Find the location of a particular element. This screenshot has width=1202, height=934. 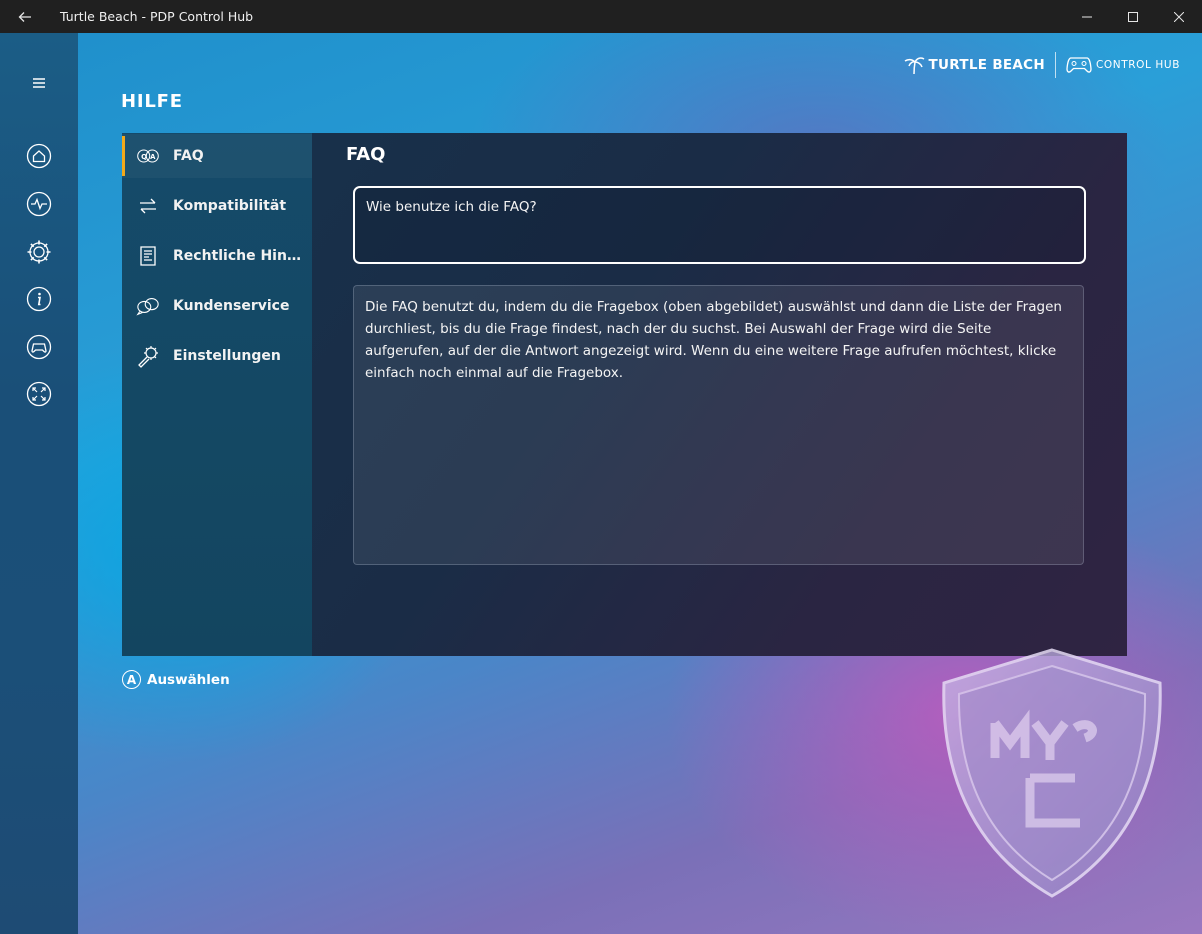

minimize-icon is located at coordinates (1087, 16).